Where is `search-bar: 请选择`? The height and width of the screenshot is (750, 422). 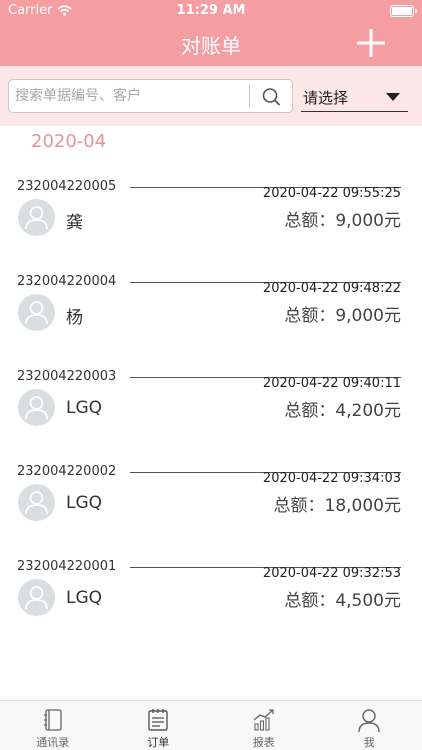 search-bar: 请选择 is located at coordinates (211, 96).